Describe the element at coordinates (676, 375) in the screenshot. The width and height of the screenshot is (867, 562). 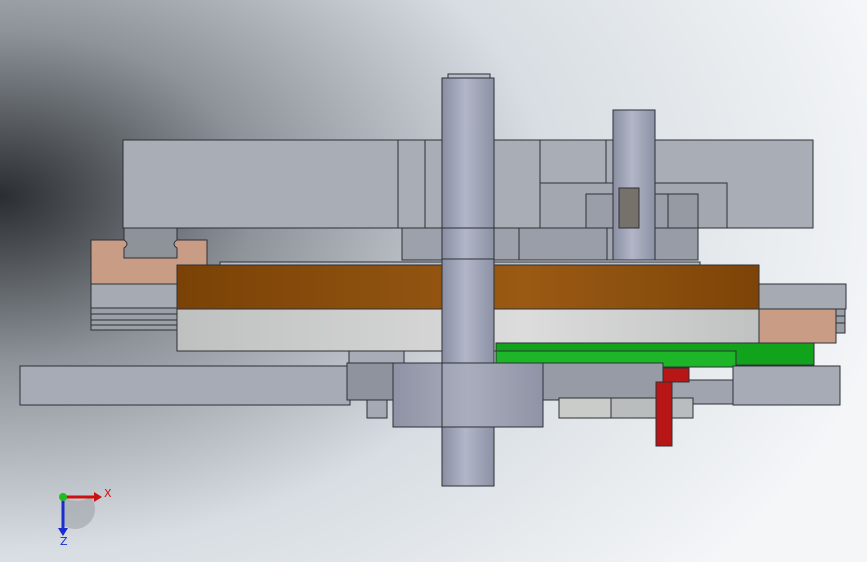
I see `red-pin-head` at that location.